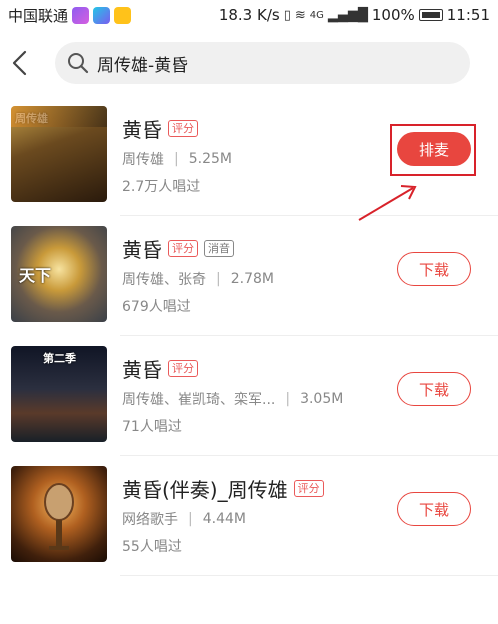  I want to click on search-input: 周传雄-黄昏, so click(262, 63).